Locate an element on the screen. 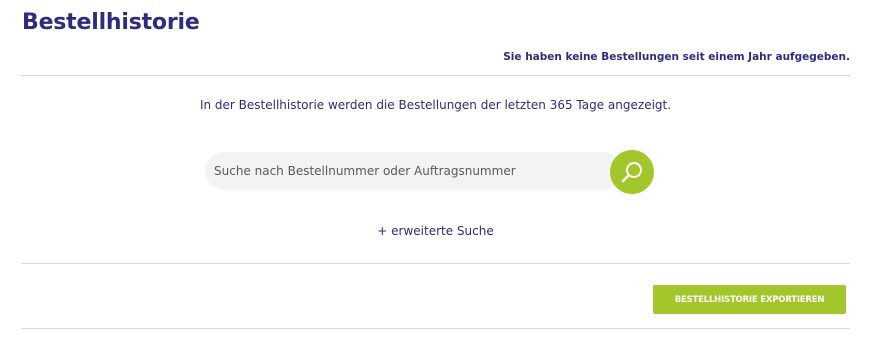 Image resolution: width=887 pixels, height=349 pixels. divider-middle is located at coordinates (435, 263).